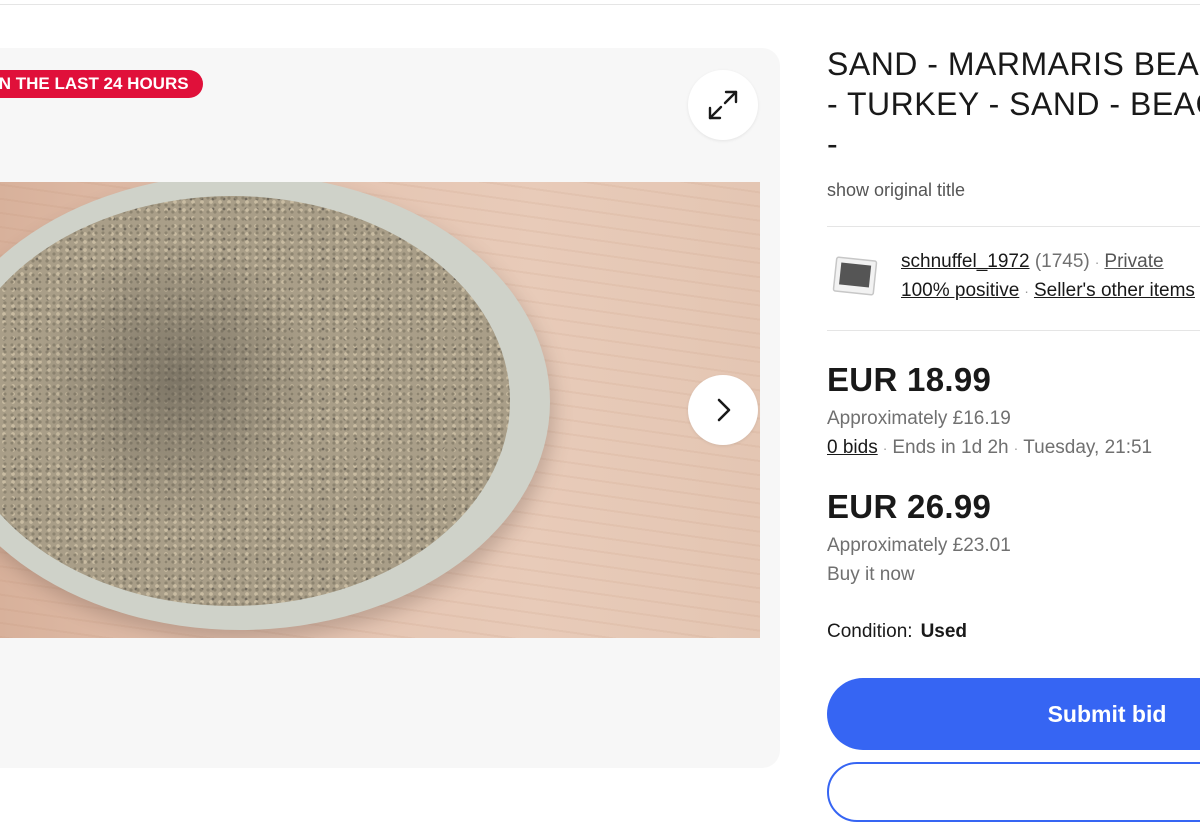 This screenshot has height=822, width=1200. Describe the element at coordinates (950, 447) in the screenshot. I see `ends-in: Ends in 1d 2h` at that location.